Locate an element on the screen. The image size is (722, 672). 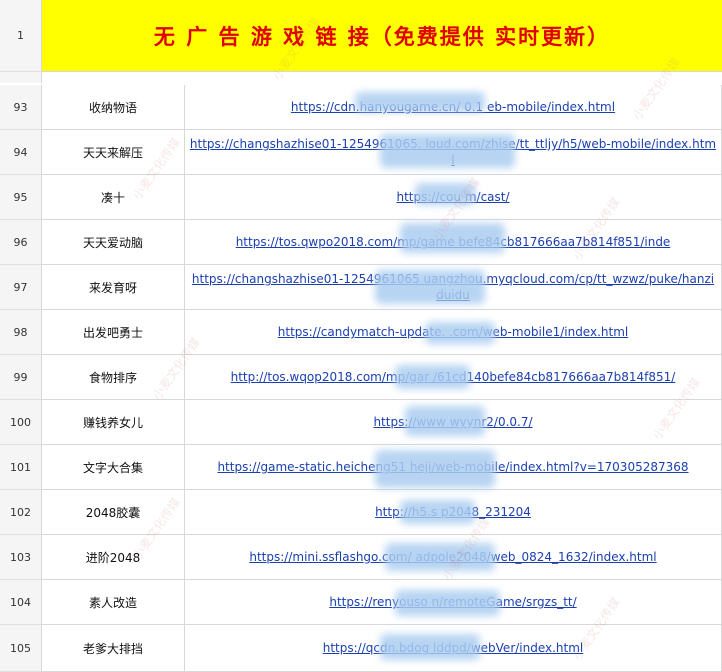
row-number: 97 is located at coordinates (21, 287).